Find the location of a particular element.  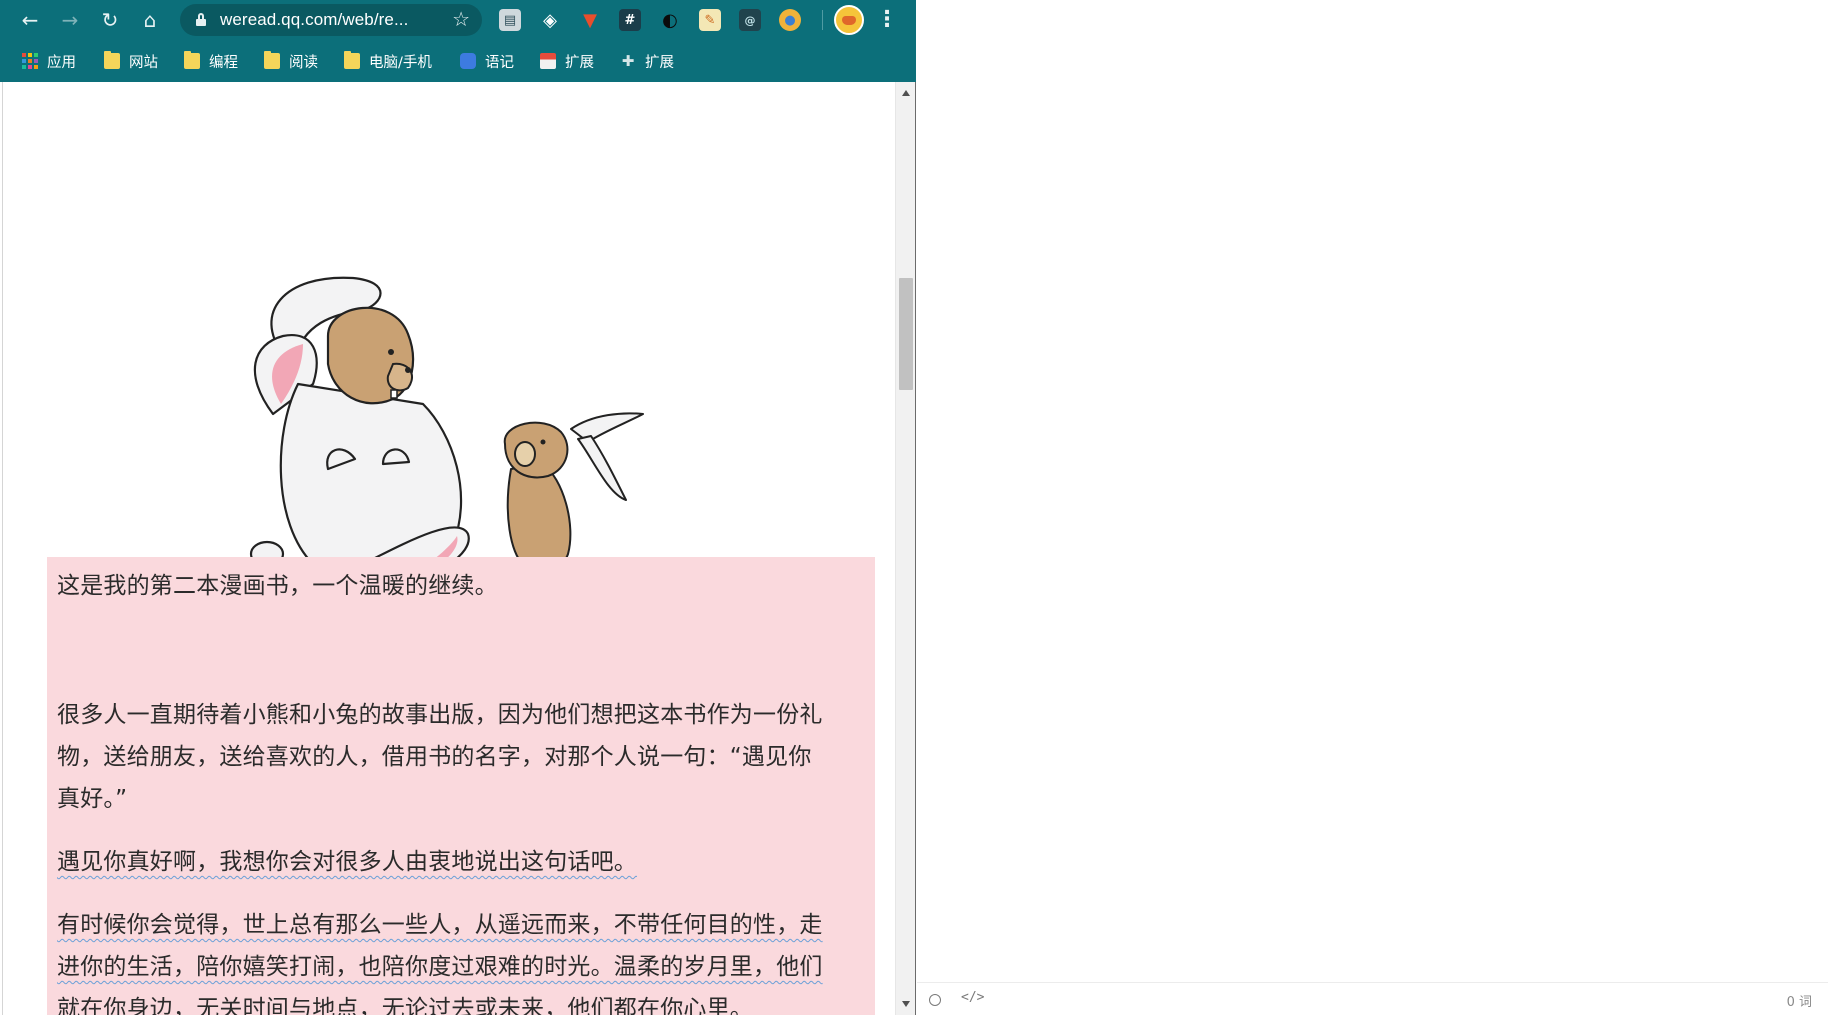

bookmark-folder-reading: 阅读 is located at coordinates (291, 61).